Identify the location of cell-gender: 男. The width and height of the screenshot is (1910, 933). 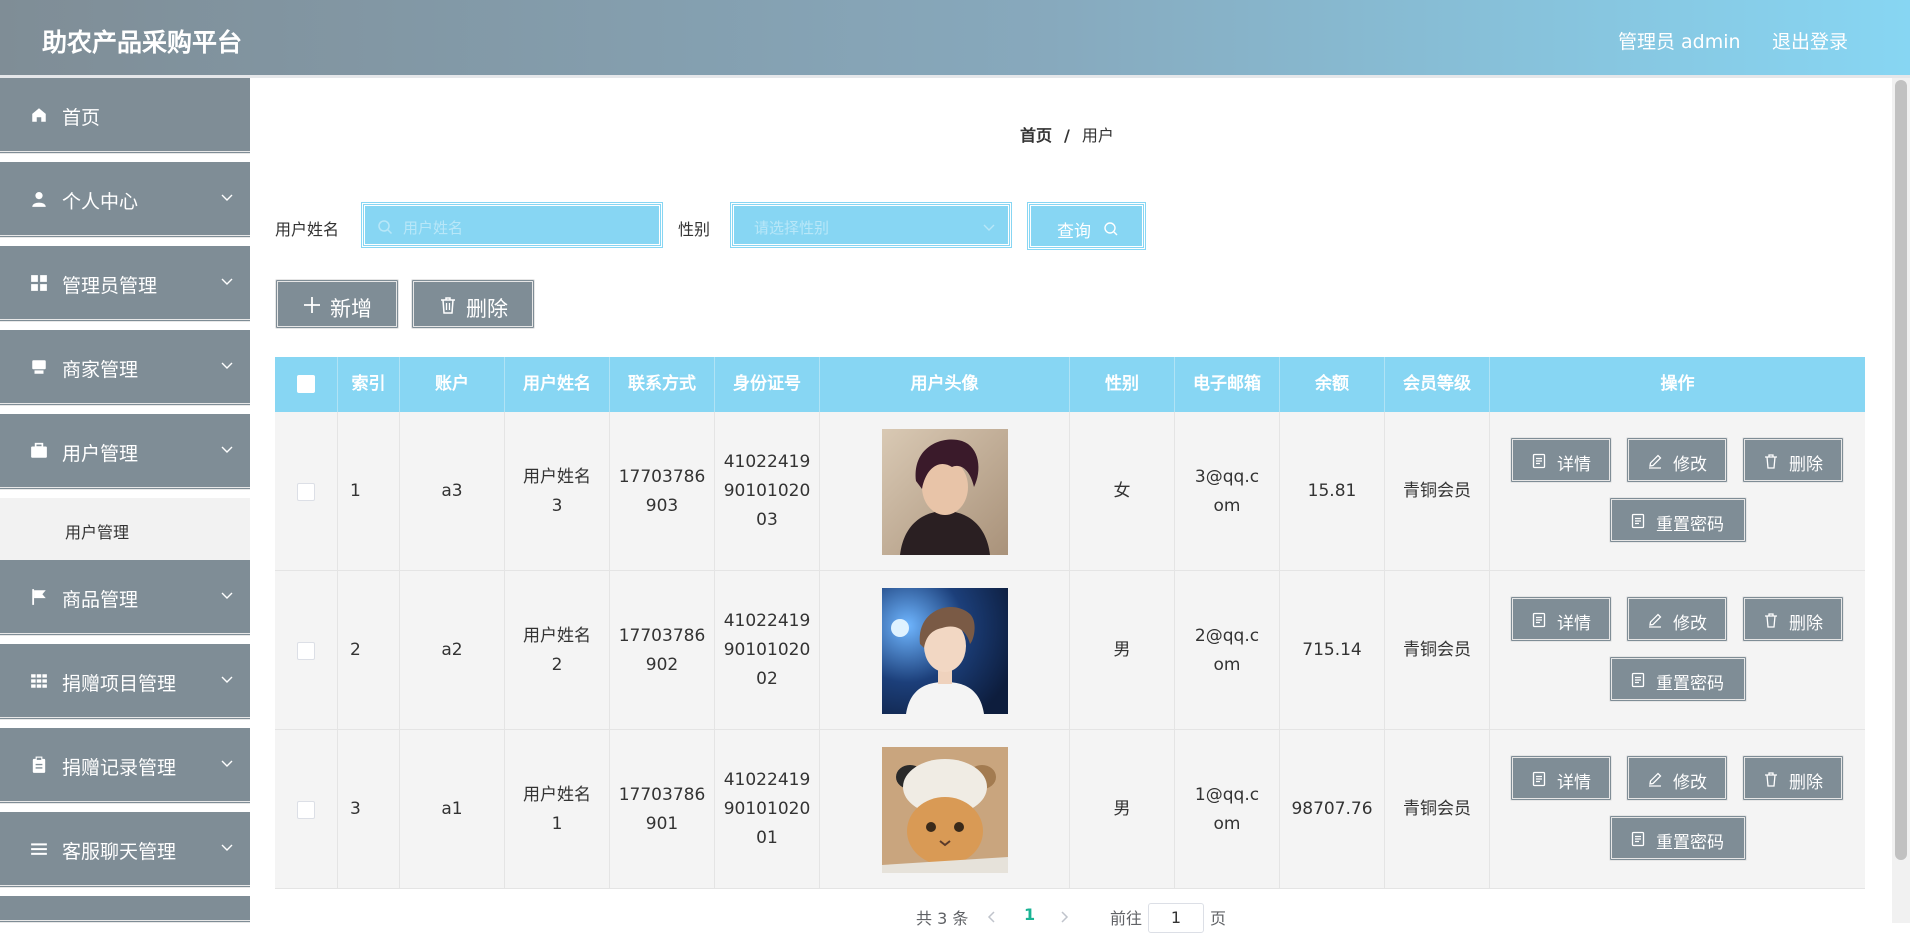
(1122, 650).